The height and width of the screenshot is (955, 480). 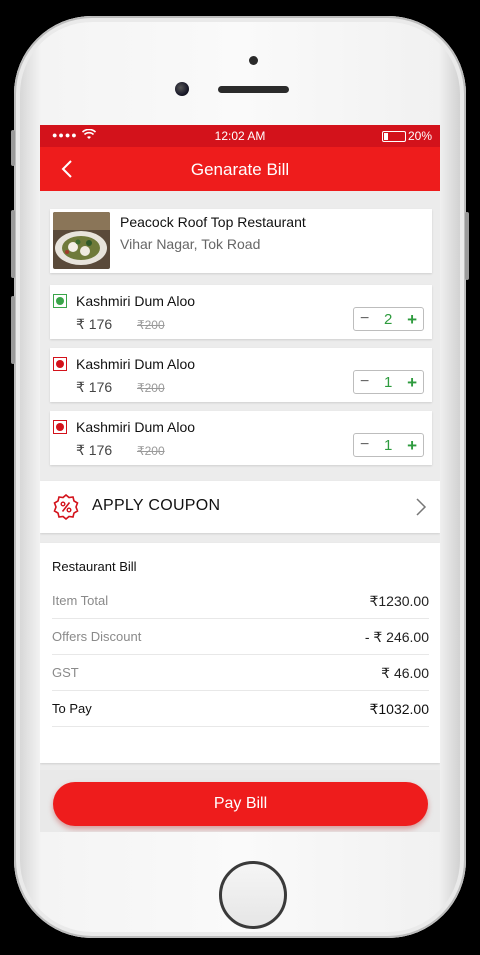 I want to click on pay-bill-button: Pay Bill, so click(x=240, y=804).